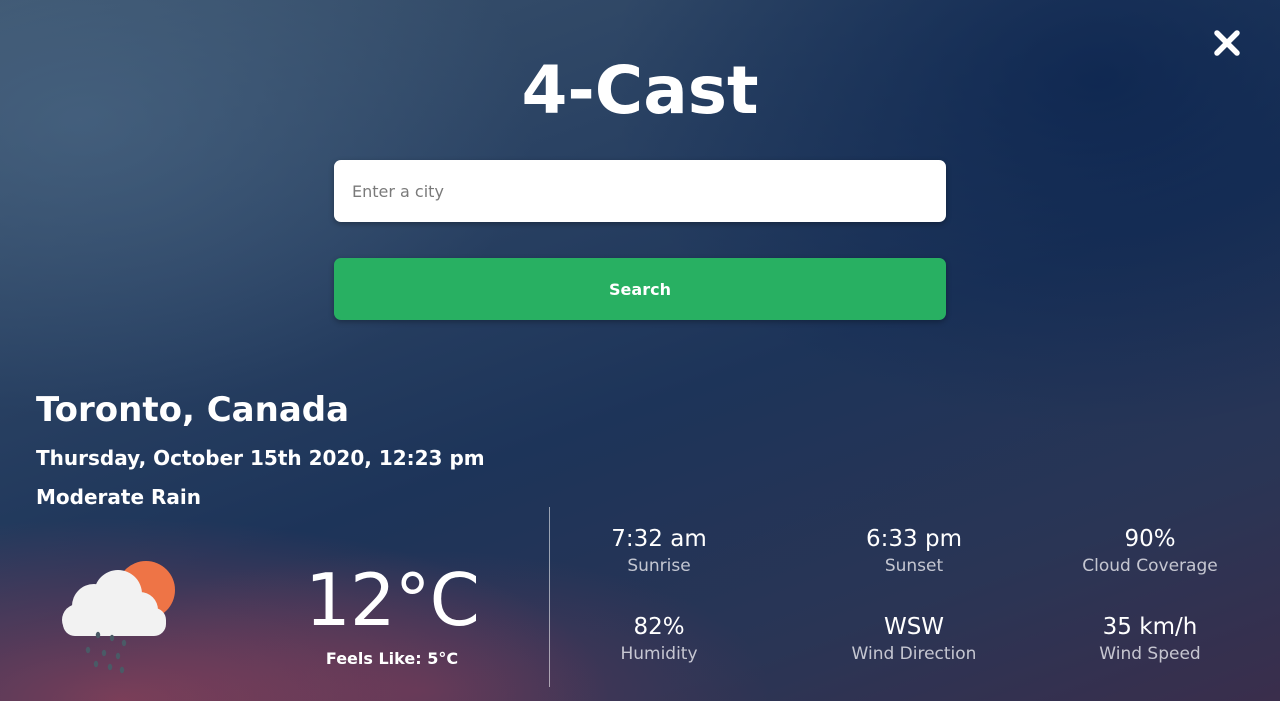 The width and height of the screenshot is (1280, 701). I want to click on stat-cloud-coverage: 90% Cloud Coverage, so click(1150, 551).